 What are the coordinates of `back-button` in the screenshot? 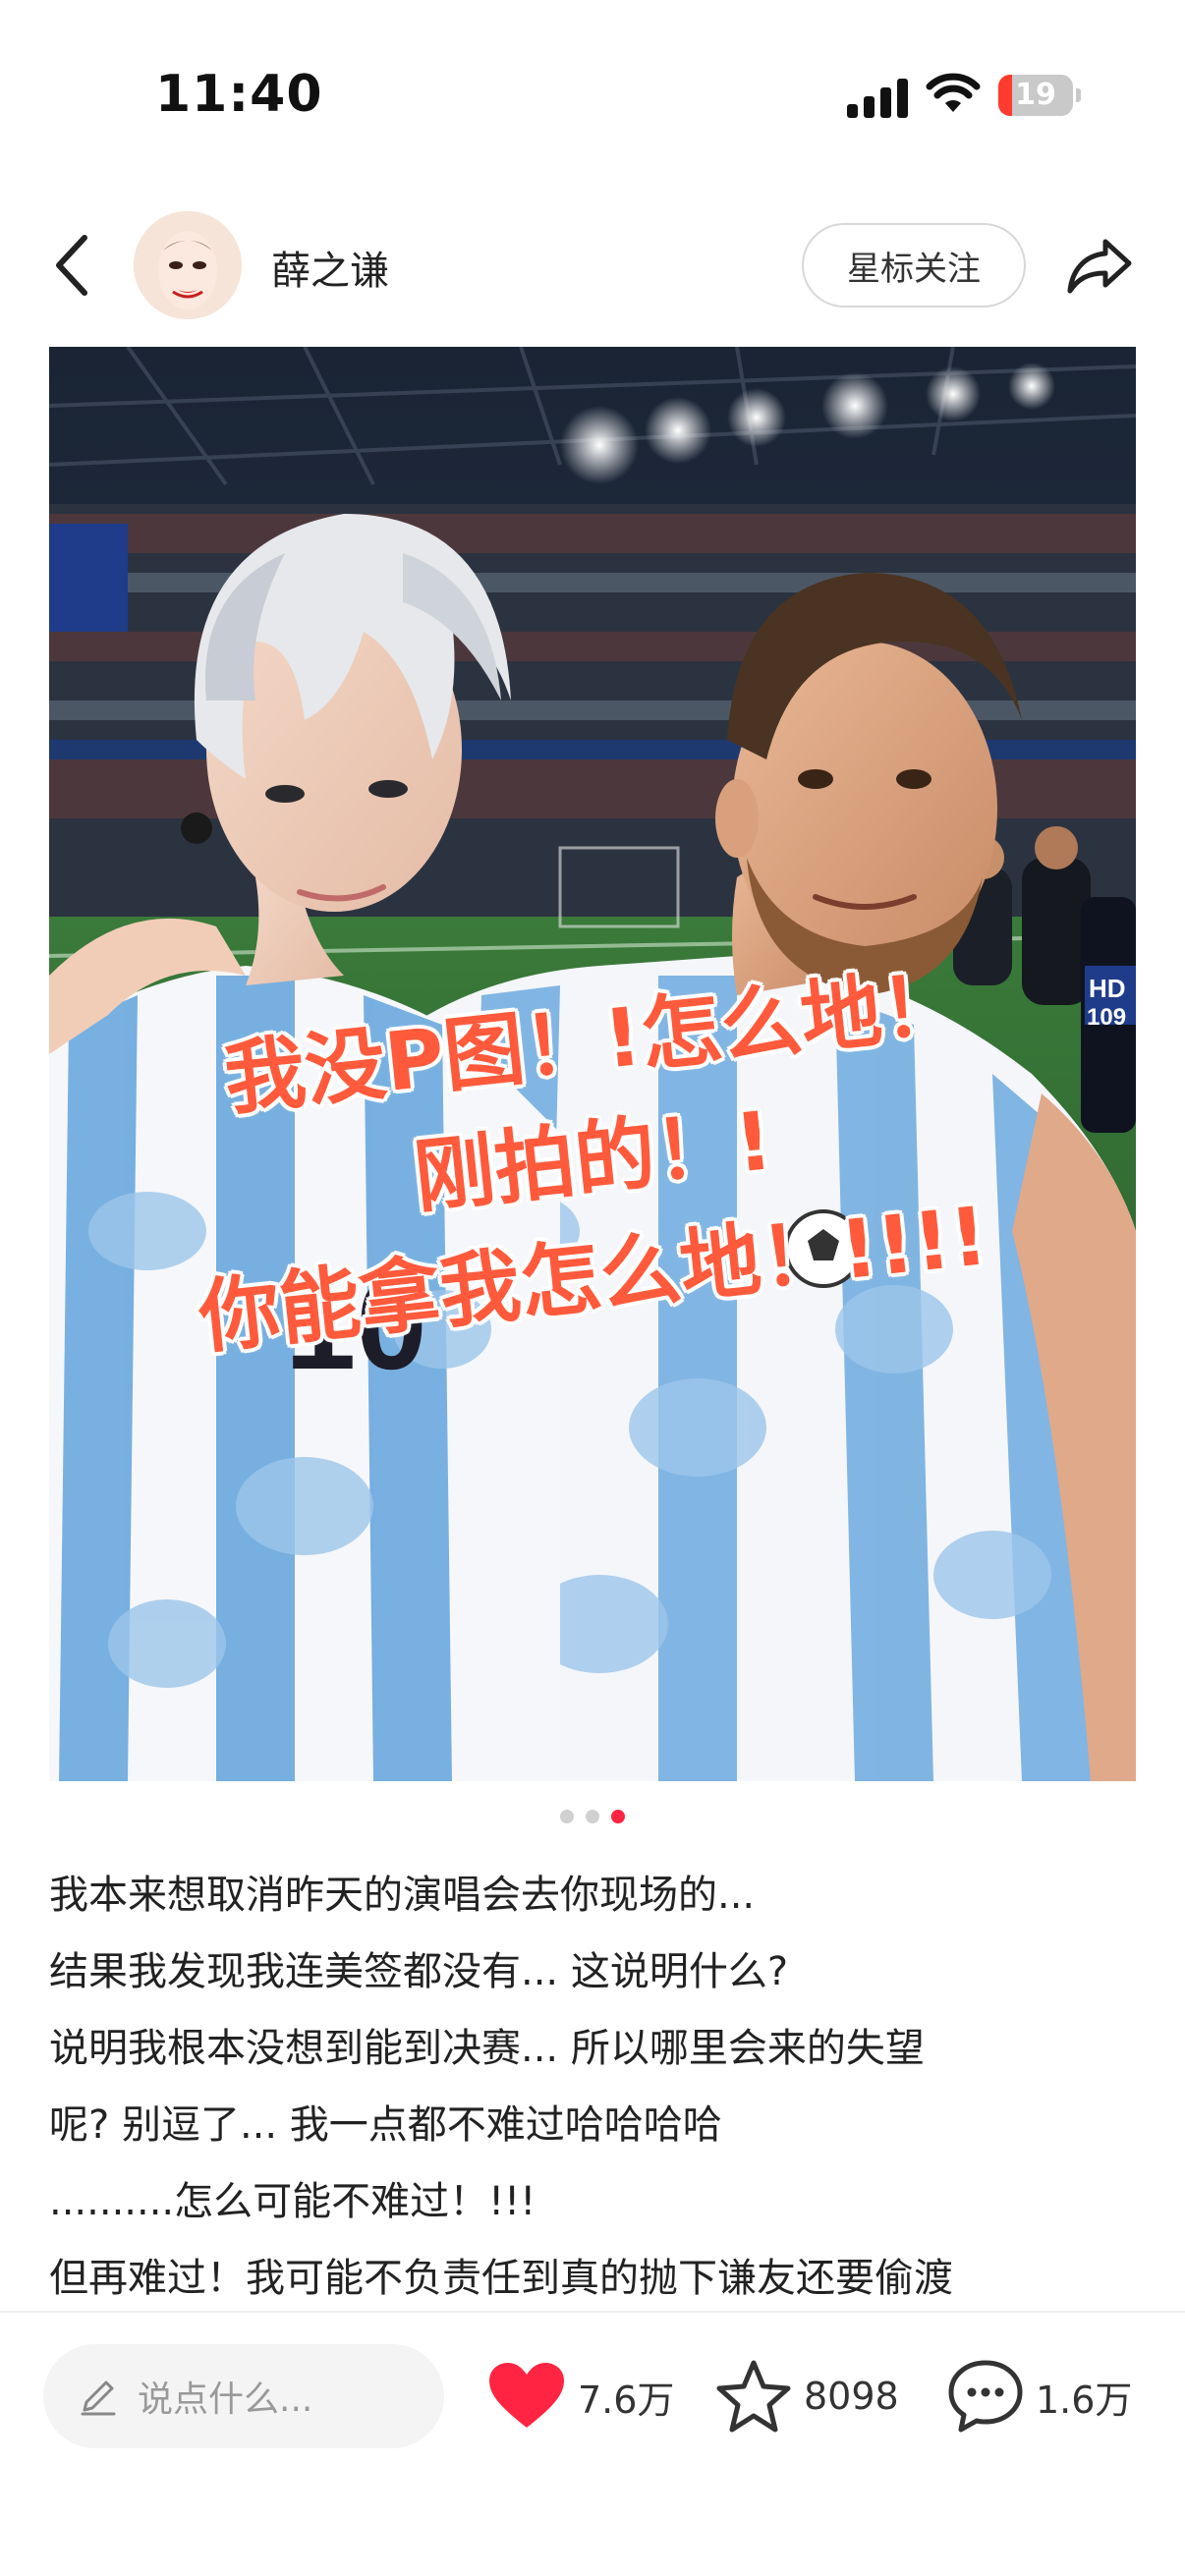 It's located at (73, 265).